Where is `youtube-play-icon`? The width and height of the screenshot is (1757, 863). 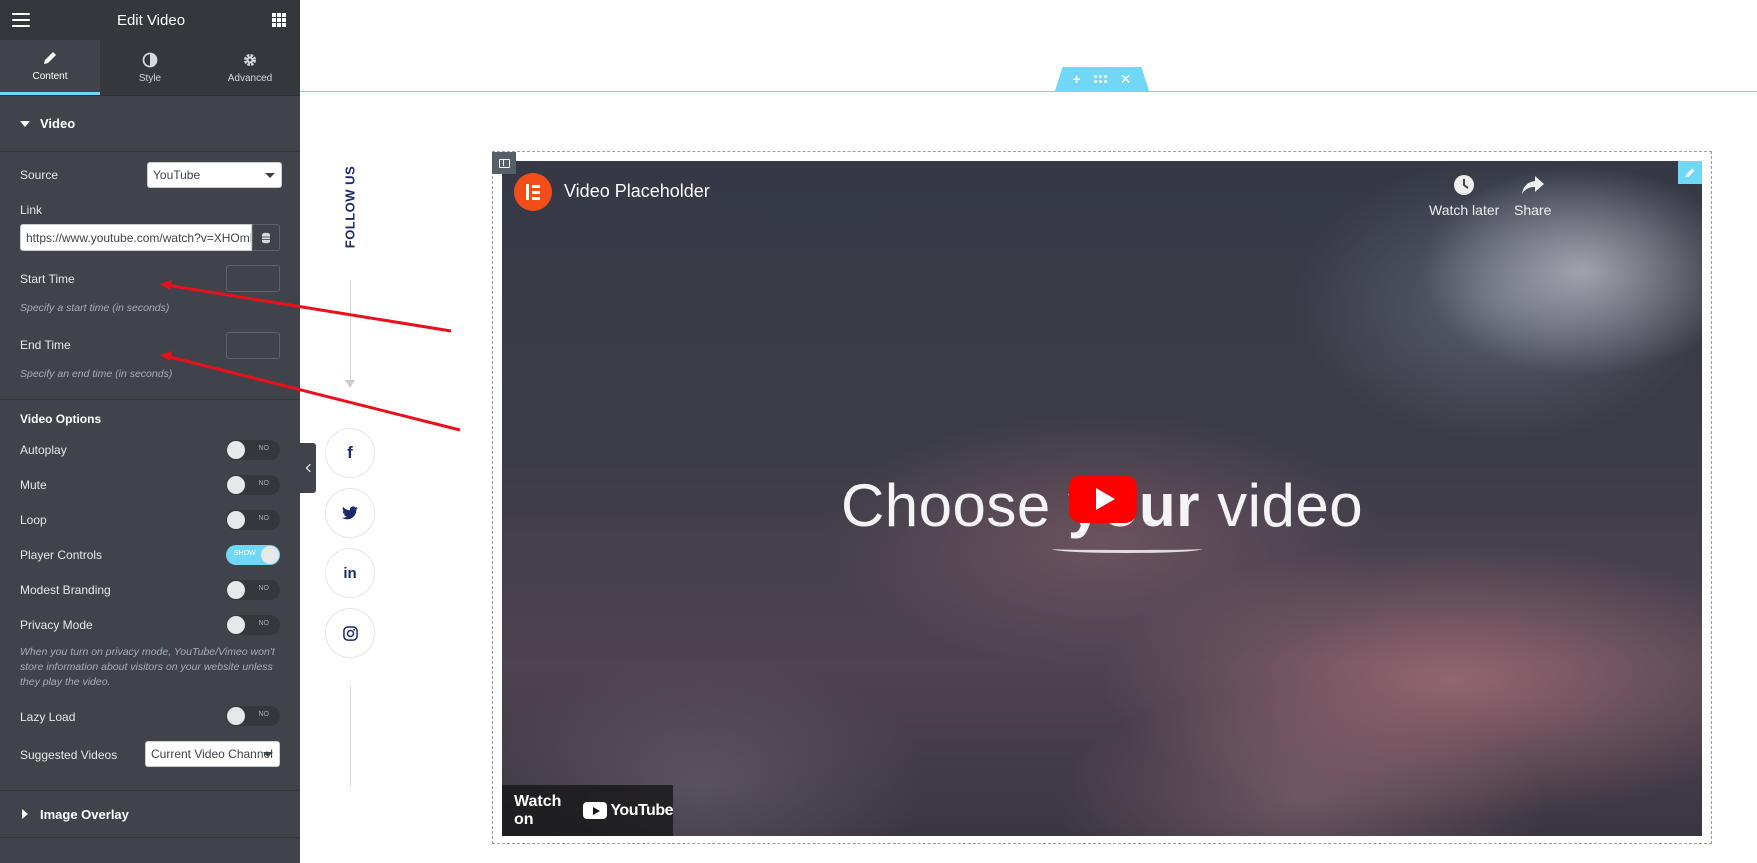
youtube-play-icon is located at coordinates (595, 810).